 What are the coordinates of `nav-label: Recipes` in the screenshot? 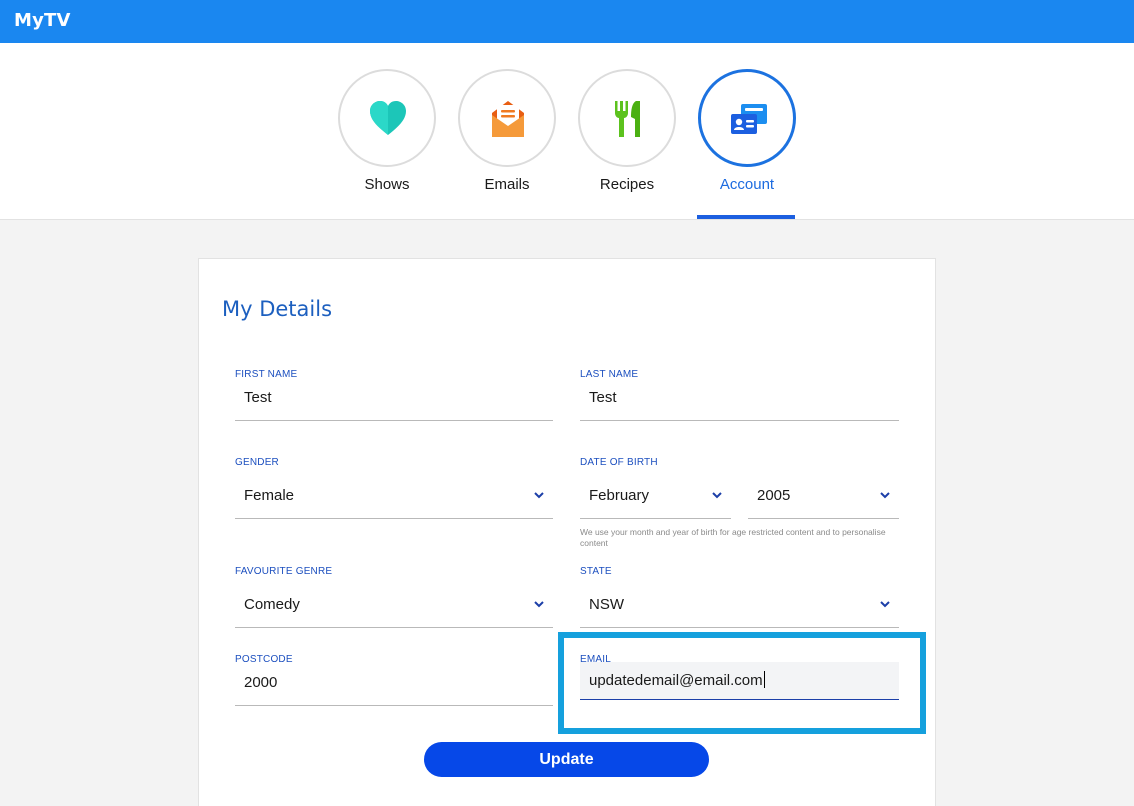 It's located at (627, 184).